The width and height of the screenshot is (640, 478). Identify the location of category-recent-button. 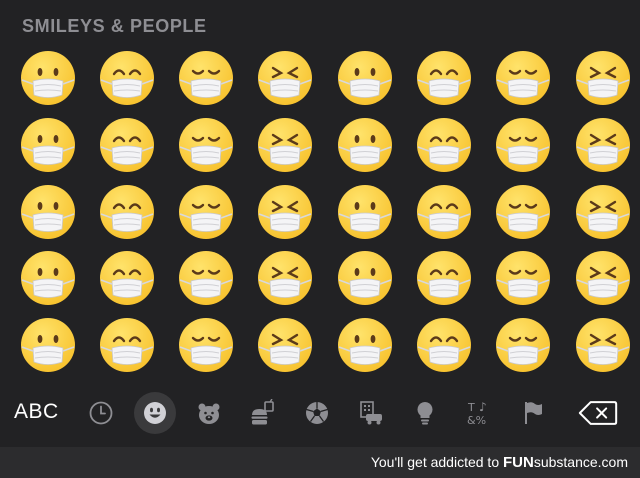
(101, 413).